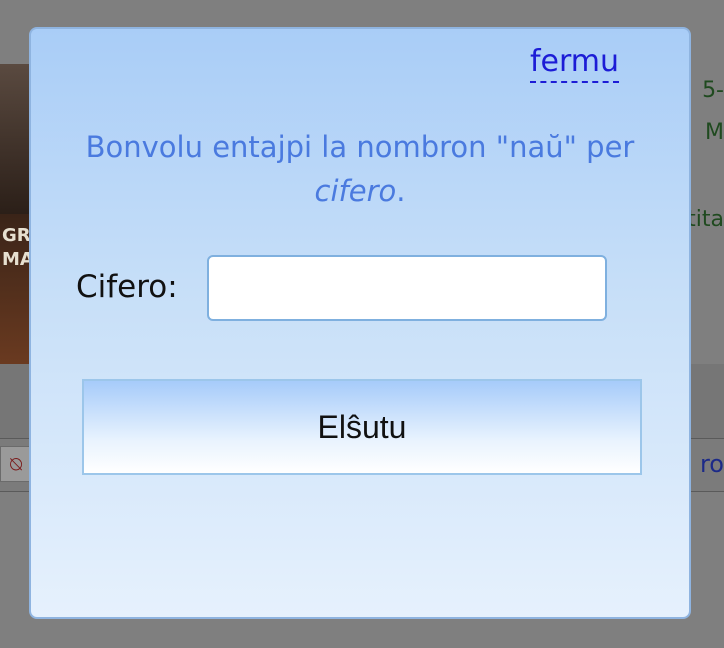  I want to click on poster-text: GRA MA, so click(16, 248).